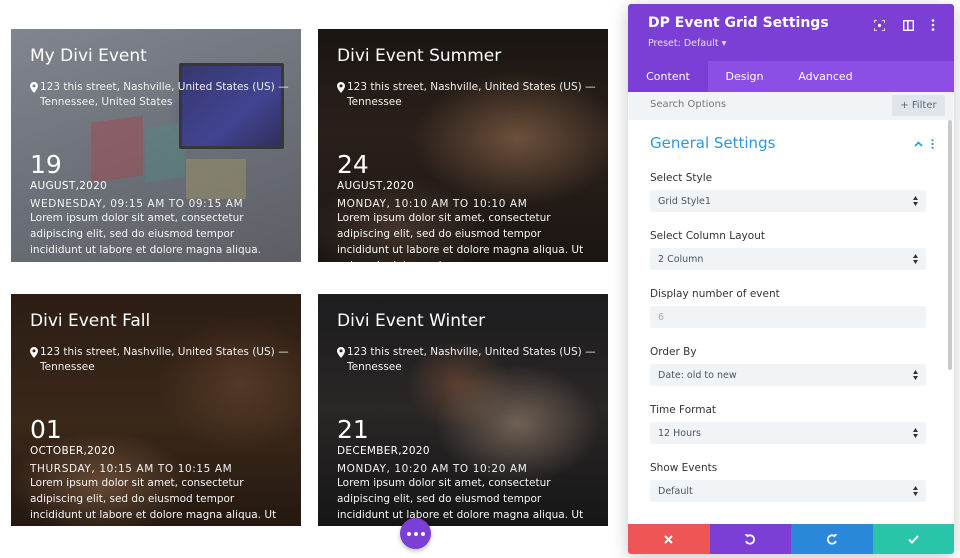  I want to click on more-dots-button, so click(415, 533).